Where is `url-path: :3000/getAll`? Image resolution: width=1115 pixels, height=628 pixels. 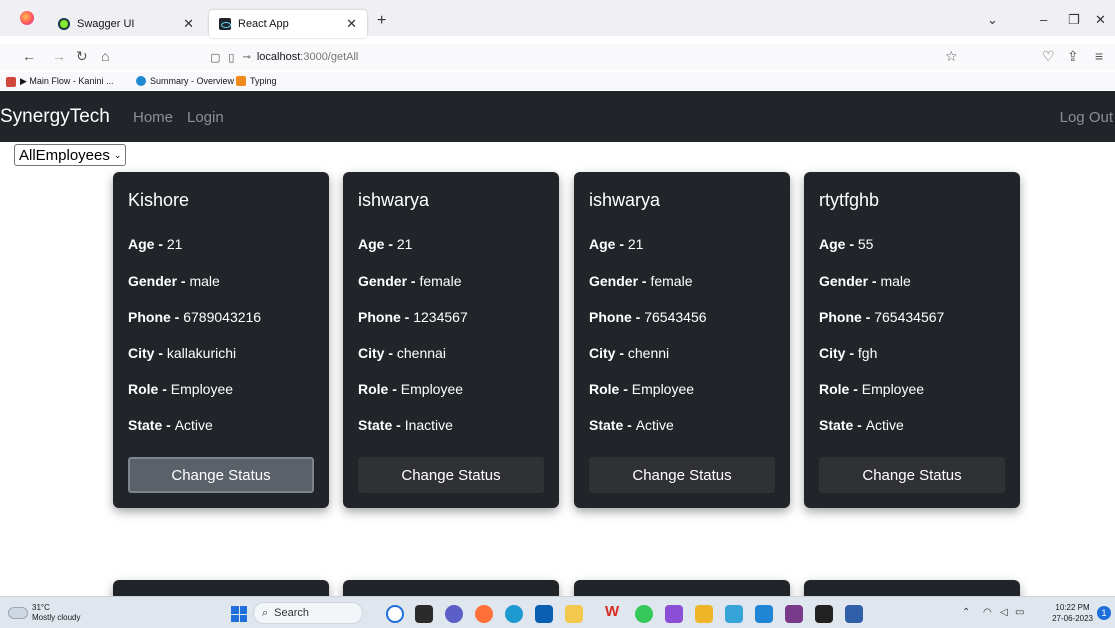
url-path: :3000/getAll is located at coordinates (329, 57).